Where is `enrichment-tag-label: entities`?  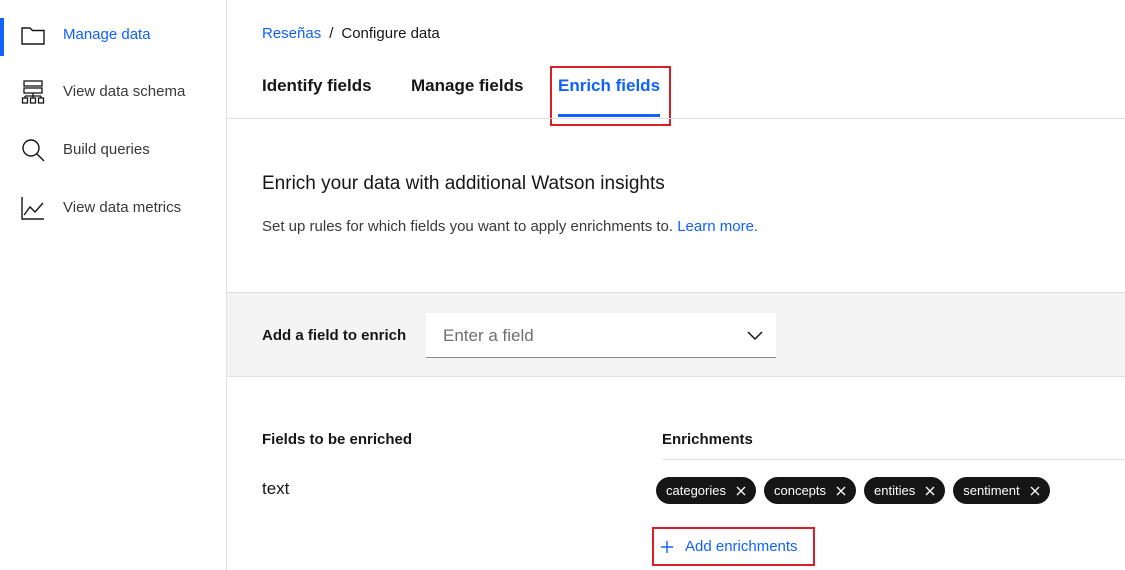
enrichment-tag-label: entities is located at coordinates (895, 490).